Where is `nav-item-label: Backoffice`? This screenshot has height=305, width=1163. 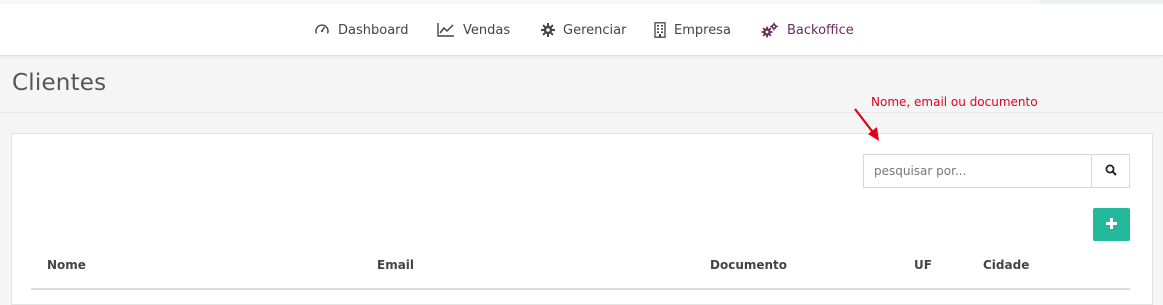 nav-item-label: Backoffice is located at coordinates (820, 30).